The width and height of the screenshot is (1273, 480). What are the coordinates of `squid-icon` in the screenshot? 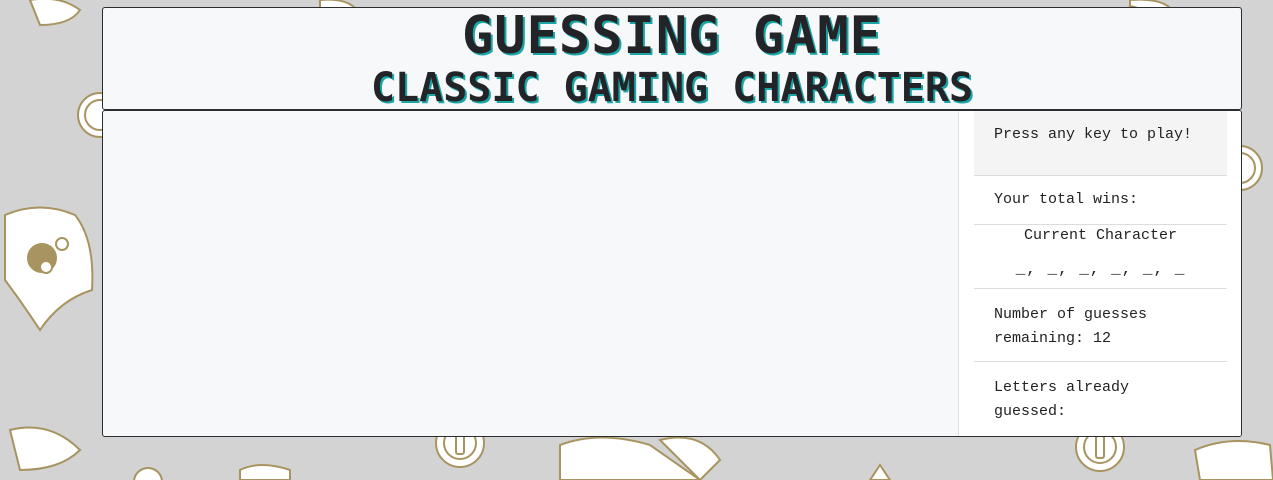 It's located at (49, 269).